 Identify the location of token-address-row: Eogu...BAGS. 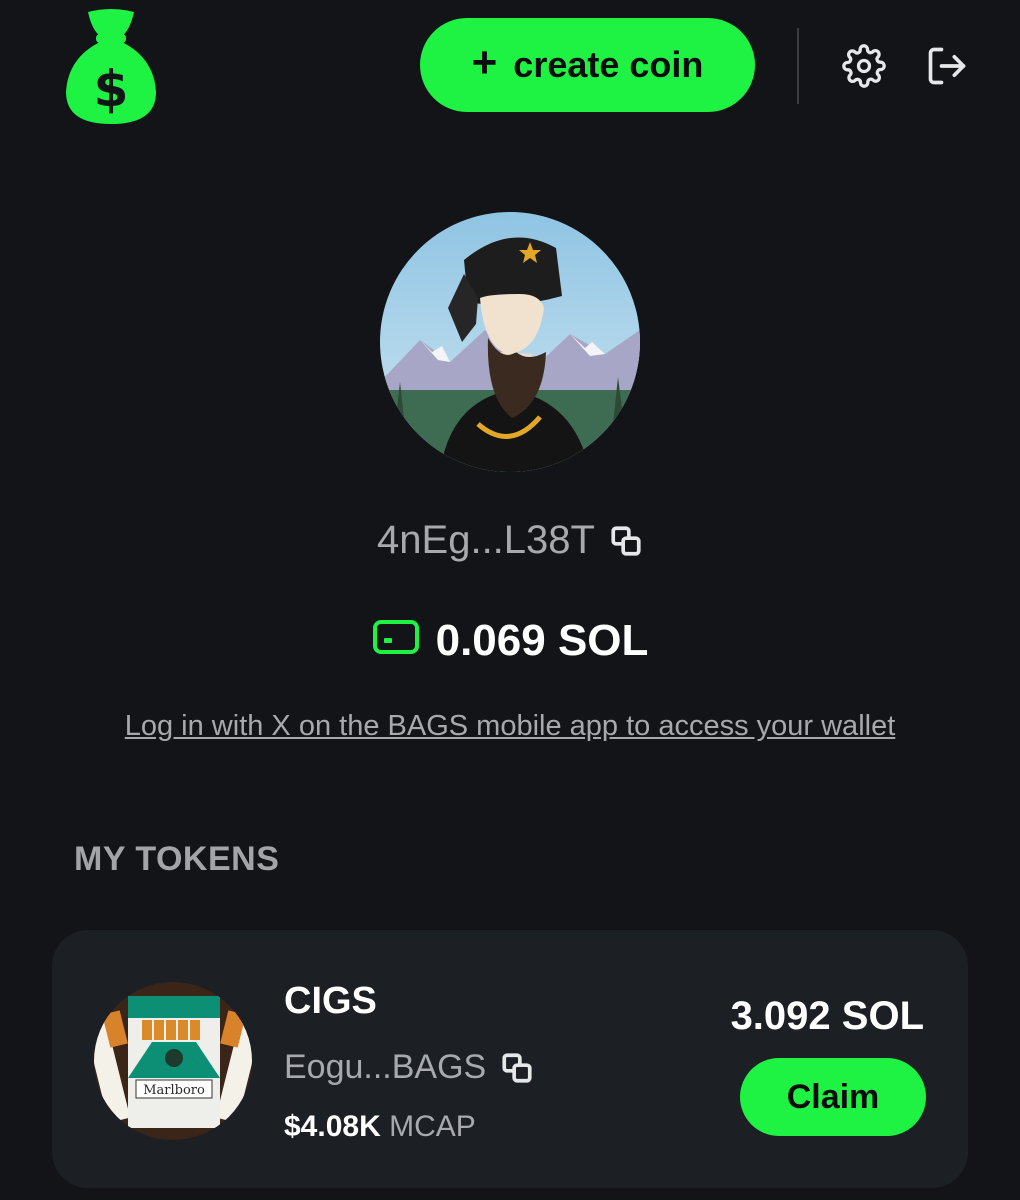
(409, 1067).